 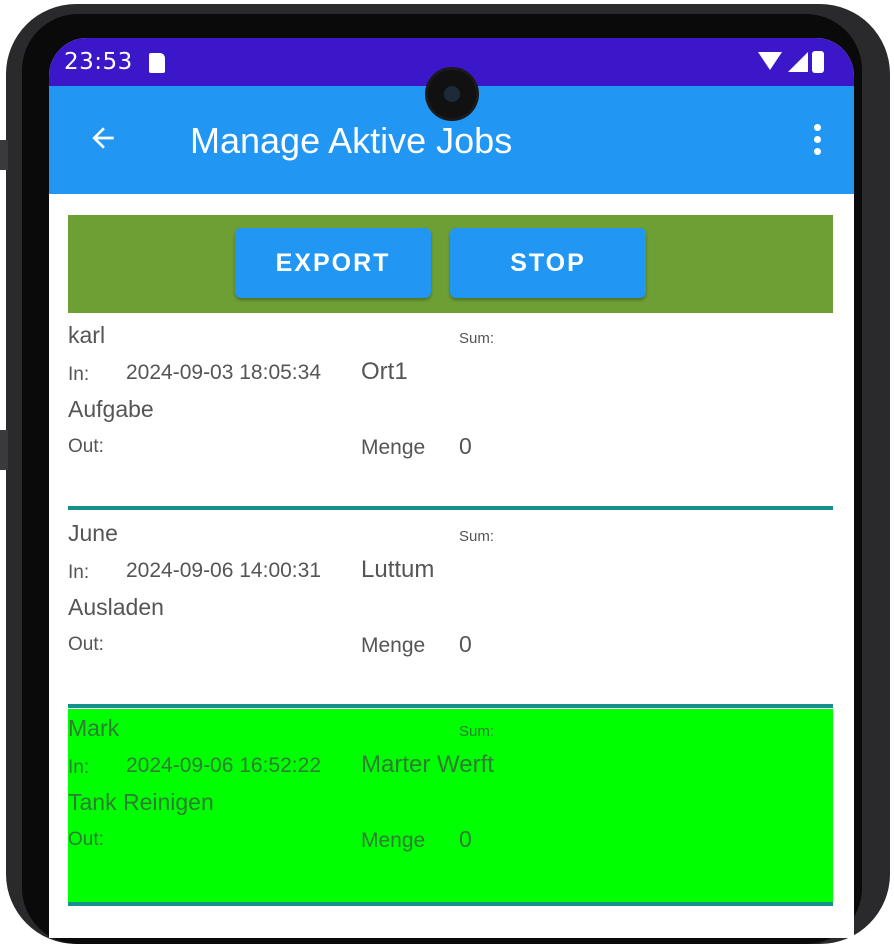 I want to click on front-camera, so click(x=452, y=94).